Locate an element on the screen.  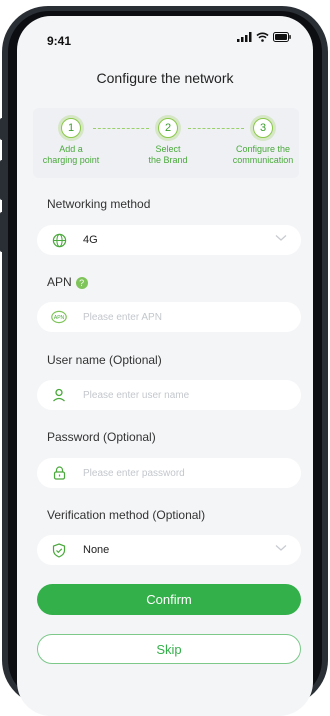
networking-method-label: Networking method is located at coordinates (99, 204).